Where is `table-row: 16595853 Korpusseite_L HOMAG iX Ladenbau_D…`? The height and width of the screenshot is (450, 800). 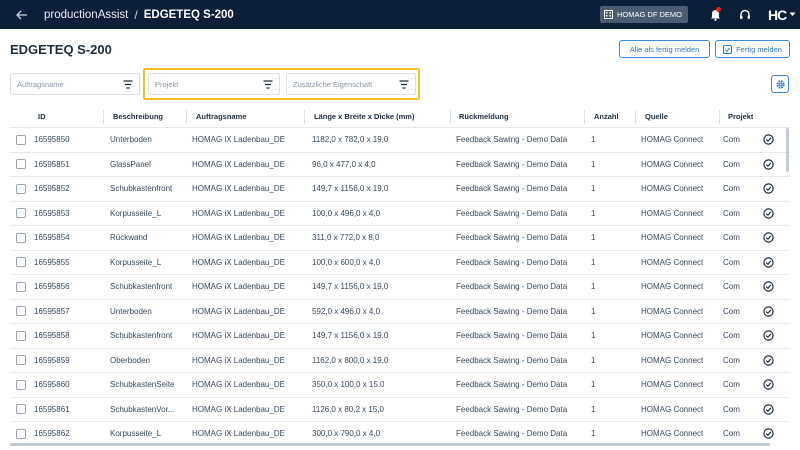
table-row: 16595853 Korpusseite_L HOMAG iX Ladenbau_D… is located at coordinates (400, 214).